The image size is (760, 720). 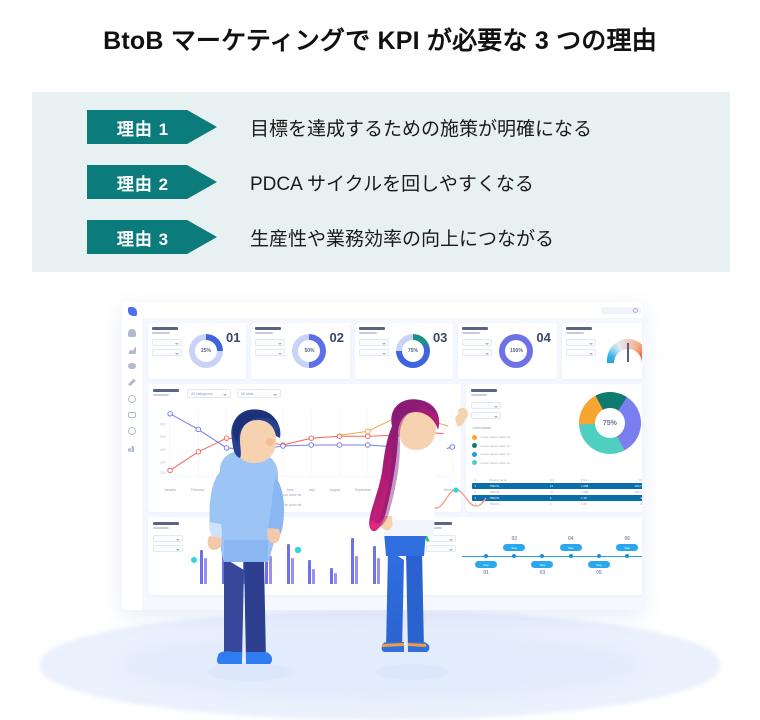 What do you see at coordinates (152, 127) in the screenshot?
I see `reason-badge-1: 理由 1` at bounding box center [152, 127].